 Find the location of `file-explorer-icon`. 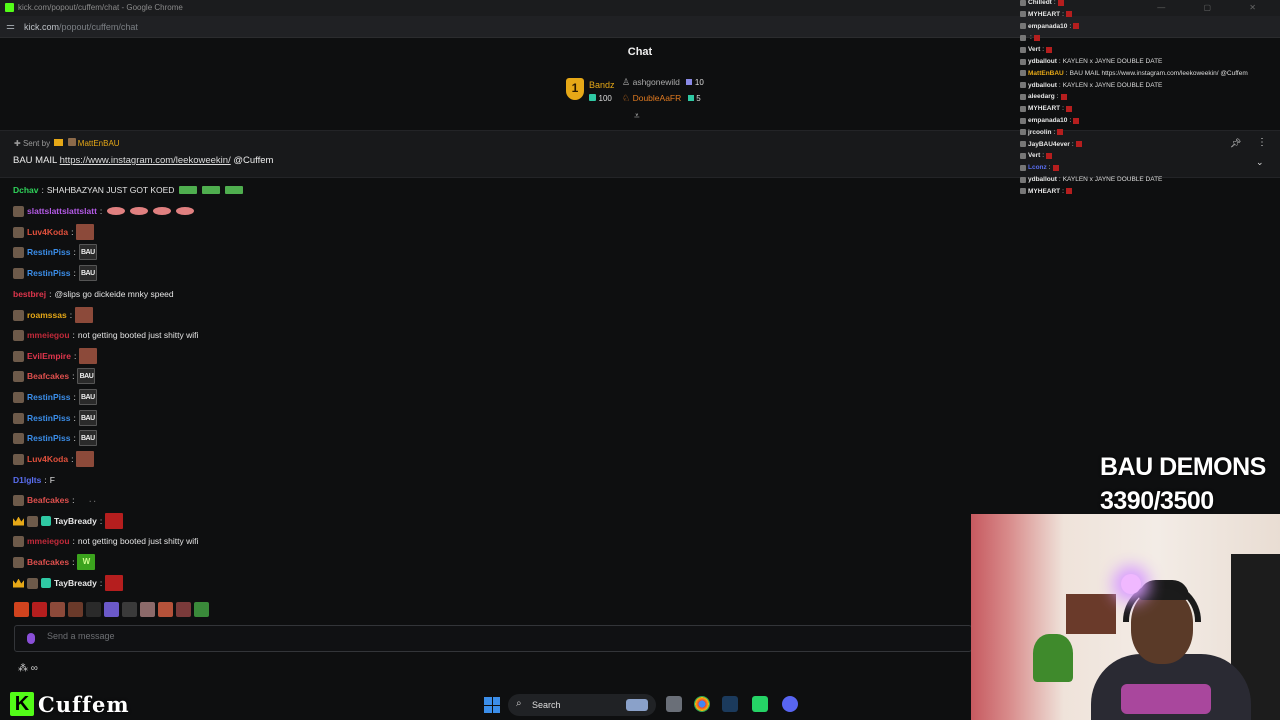

file-explorer-icon is located at coordinates (674, 704).